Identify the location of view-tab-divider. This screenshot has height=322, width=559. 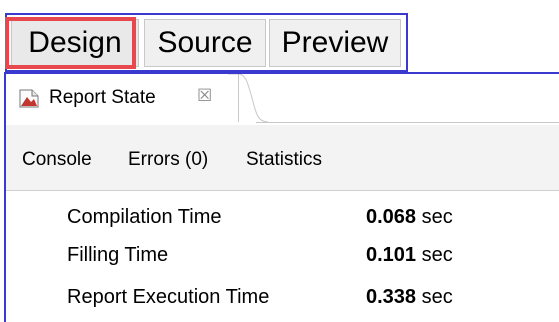
(407, 122).